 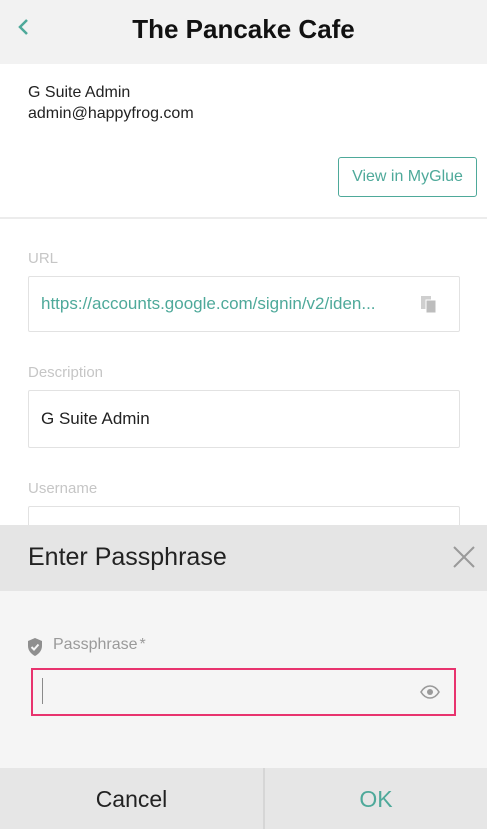 I want to click on ok-button: OK, so click(x=376, y=798).